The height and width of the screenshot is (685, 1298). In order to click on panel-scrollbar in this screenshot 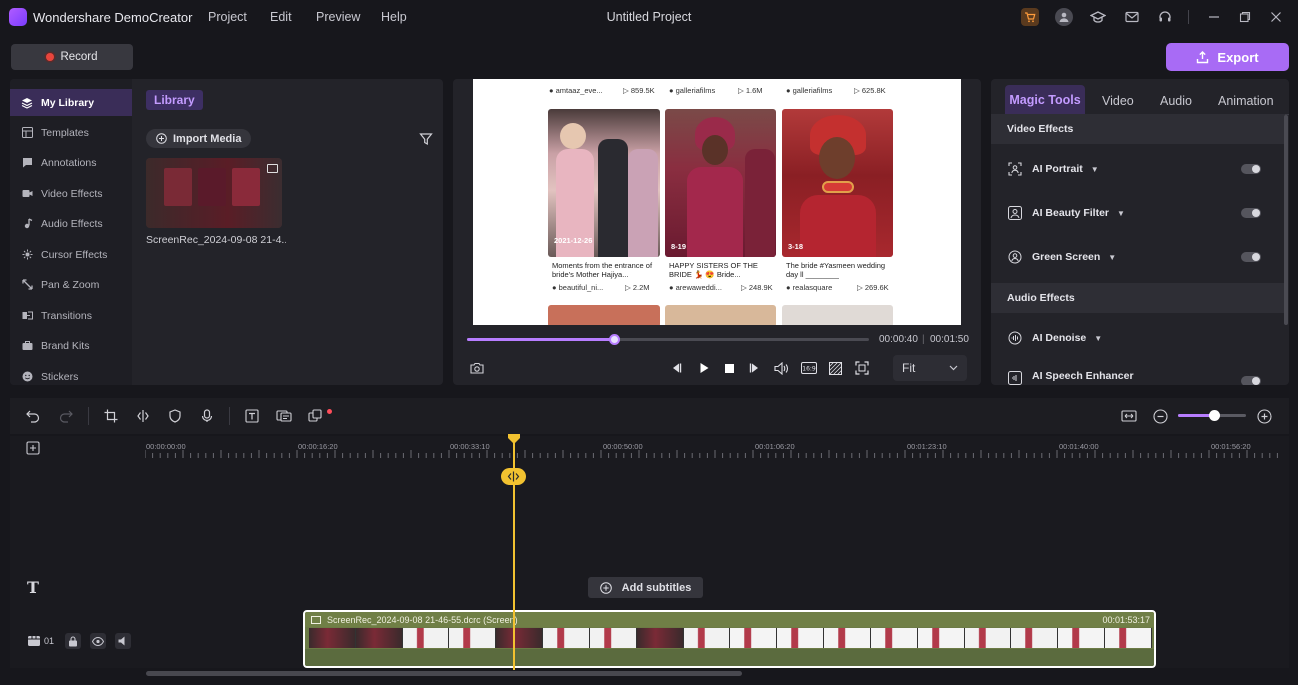, I will do `click(1286, 220)`.